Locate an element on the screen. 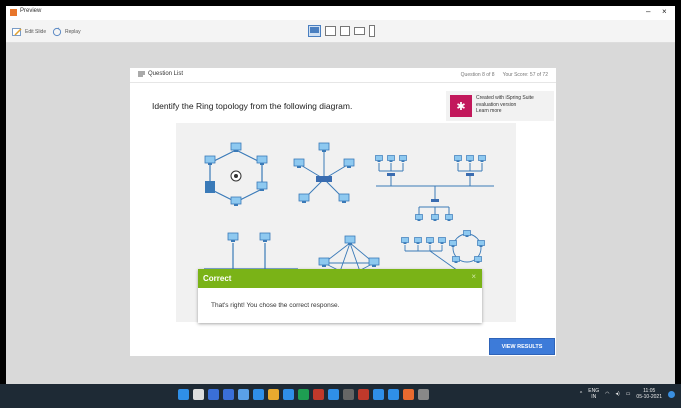 This screenshot has height=408, width=681. desktop-view-icon is located at coordinates (314, 31).